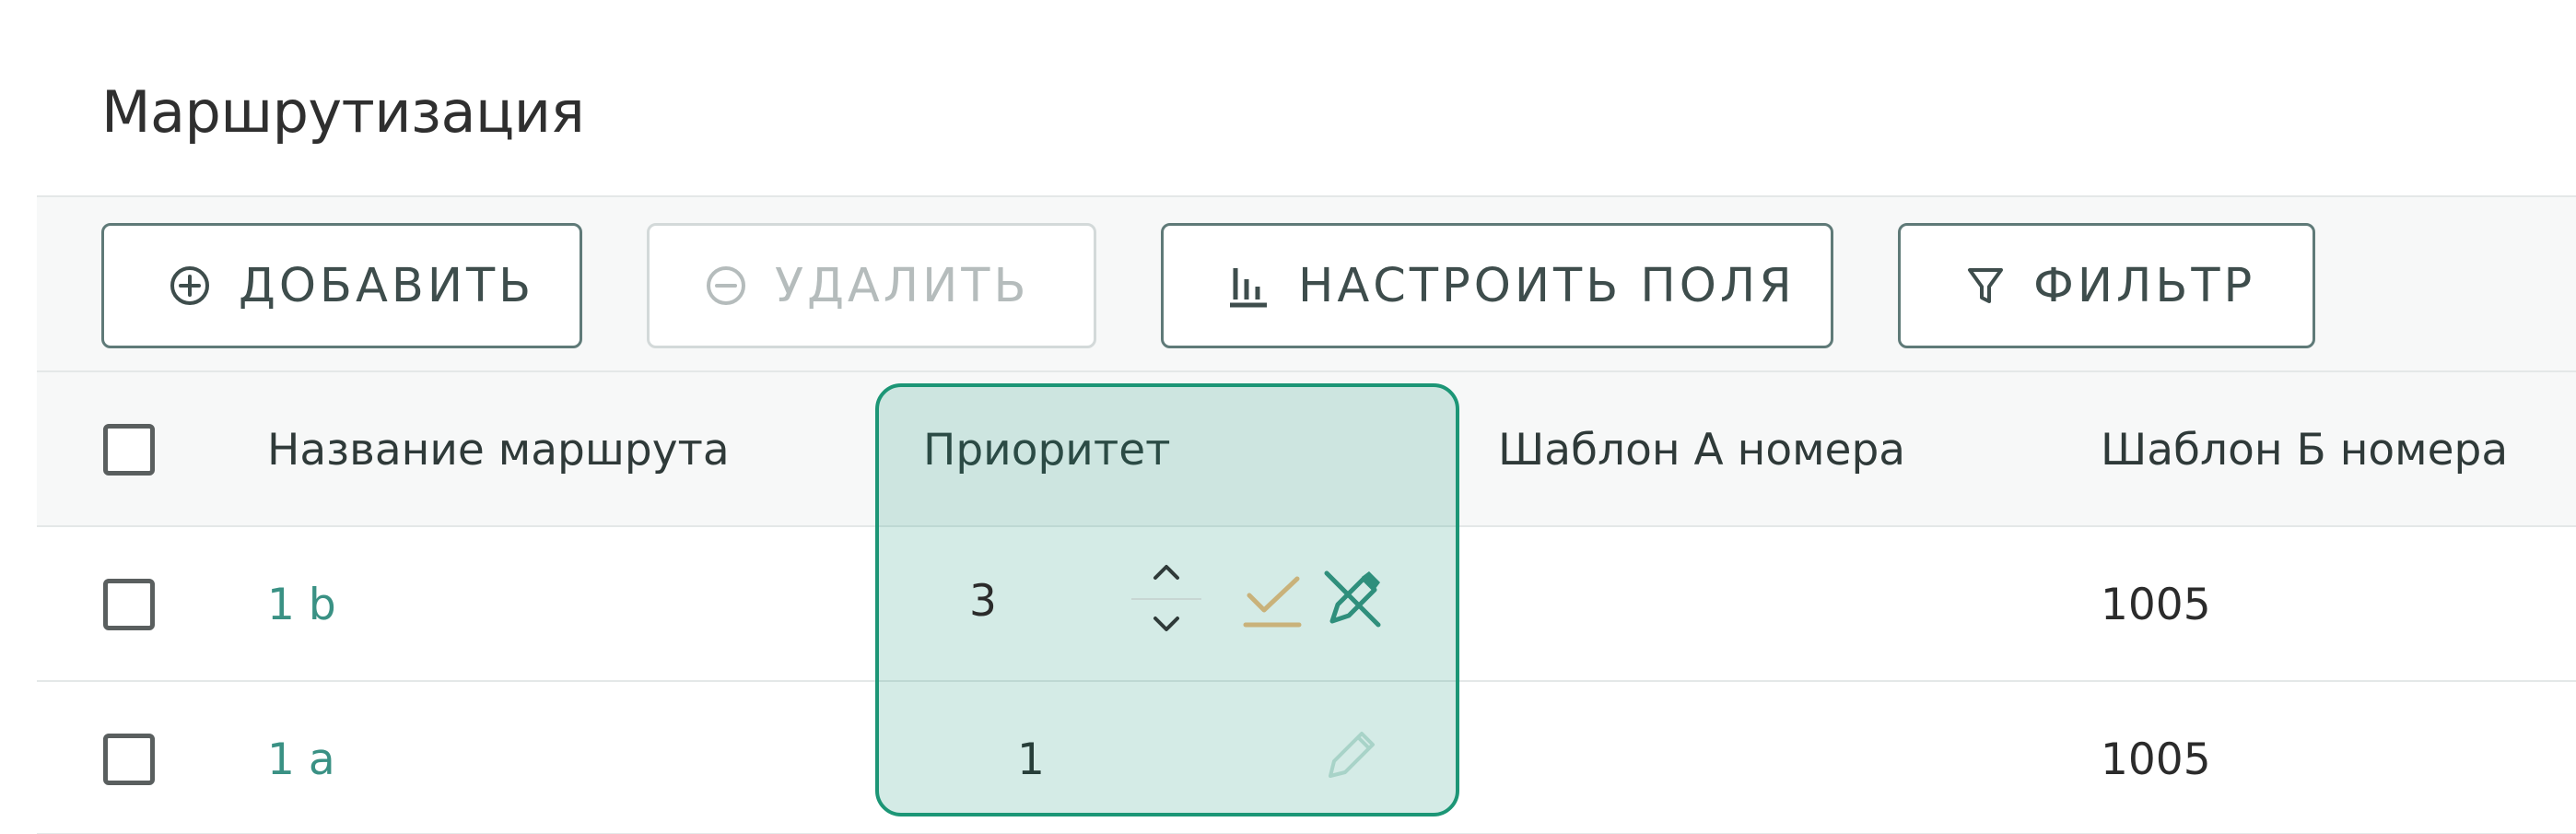 The image size is (2576, 834). Describe the element at coordinates (343, 112) in the screenshot. I see `page-title: Маршрутизация` at that location.